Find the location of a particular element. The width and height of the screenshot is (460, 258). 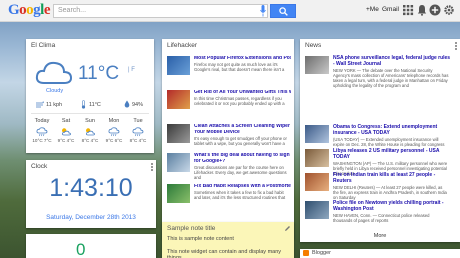

forecast-day: Today 10°C 7°C is located at coordinates (42, 130).